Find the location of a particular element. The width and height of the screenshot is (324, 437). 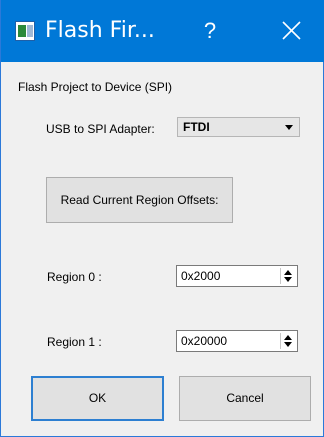

chevron-down-icon is located at coordinates (289, 127).